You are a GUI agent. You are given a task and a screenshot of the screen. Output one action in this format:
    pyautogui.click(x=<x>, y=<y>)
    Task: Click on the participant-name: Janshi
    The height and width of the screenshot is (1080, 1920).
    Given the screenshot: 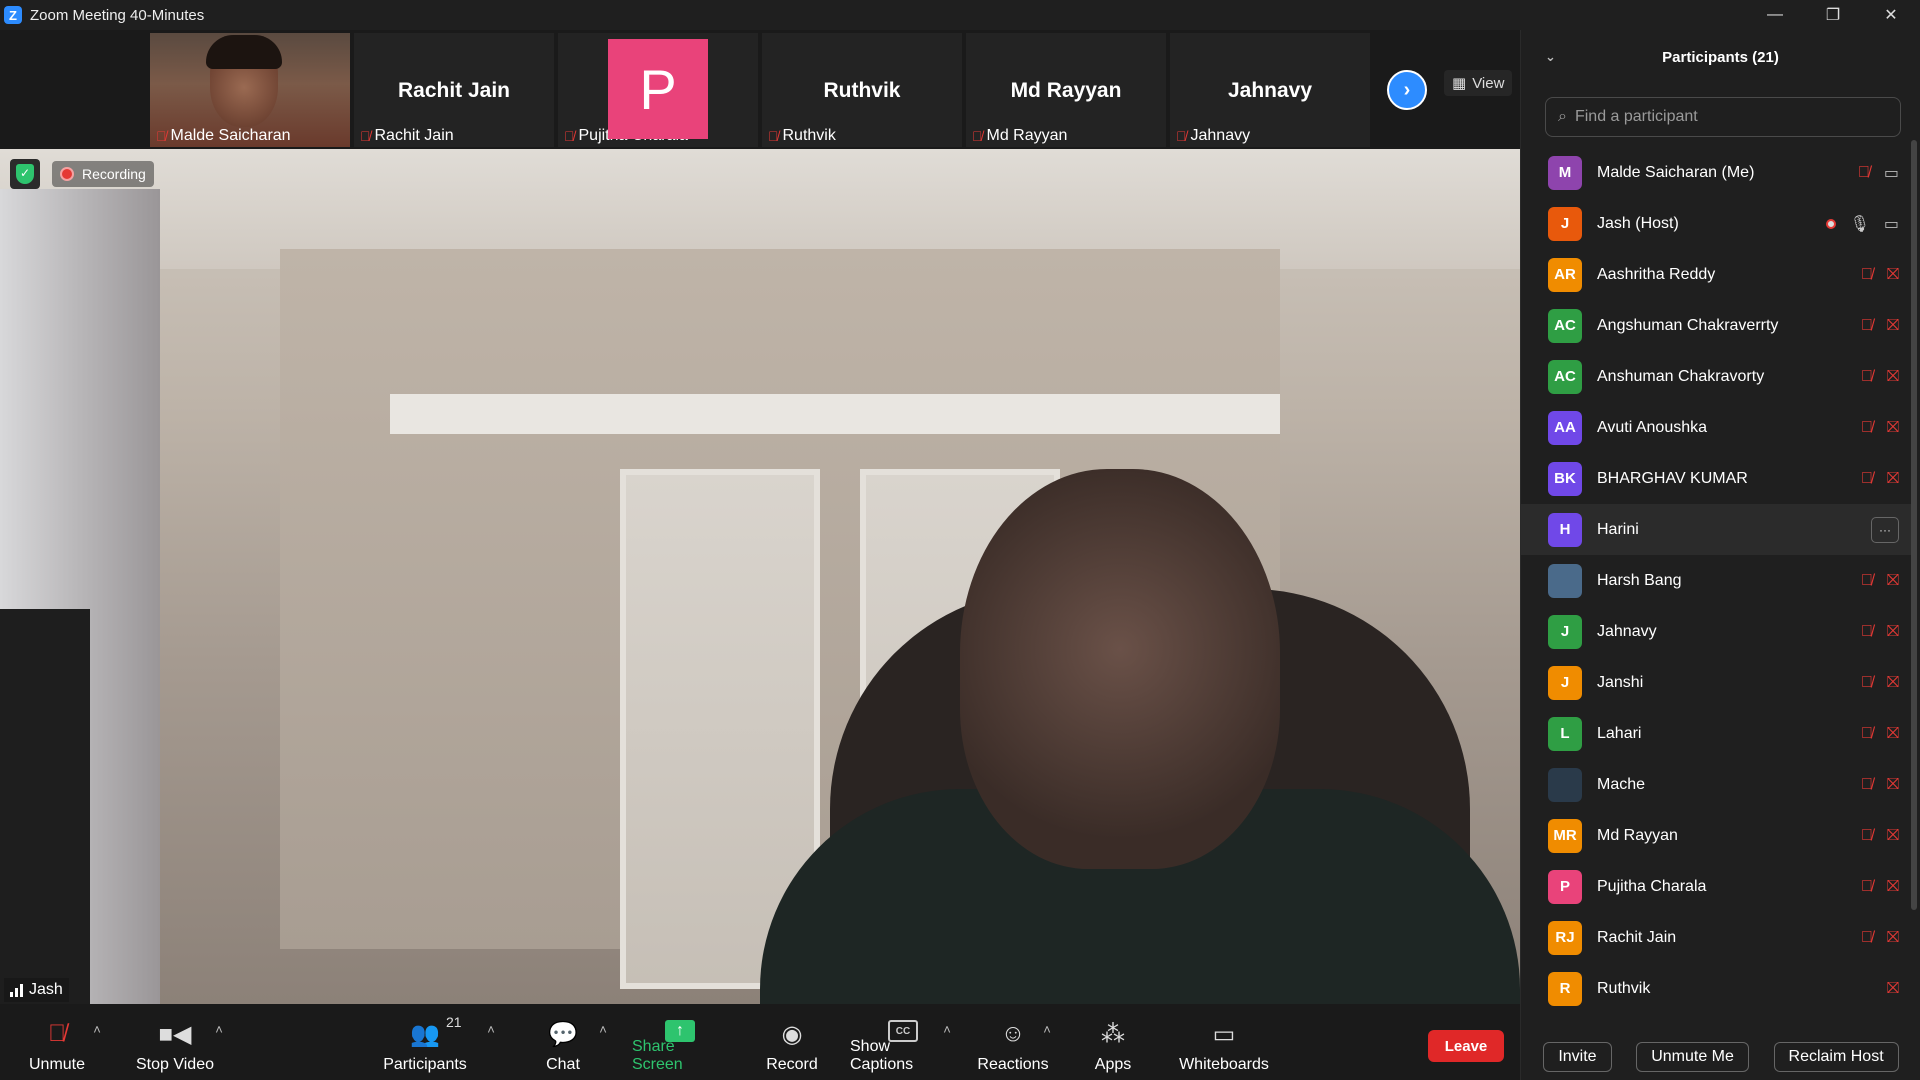 What is the action you would take?
    pyautogui.click(x=1620, y=682)
    